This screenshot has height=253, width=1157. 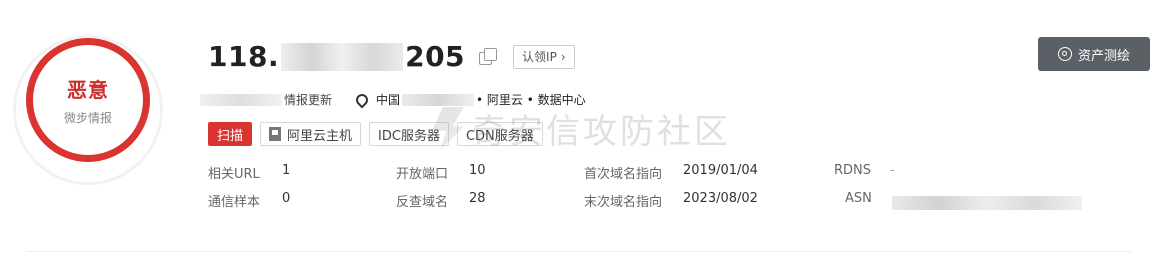 I want to click on watermark-text: 奇安信攻防社区, so click(x=601, y=132).